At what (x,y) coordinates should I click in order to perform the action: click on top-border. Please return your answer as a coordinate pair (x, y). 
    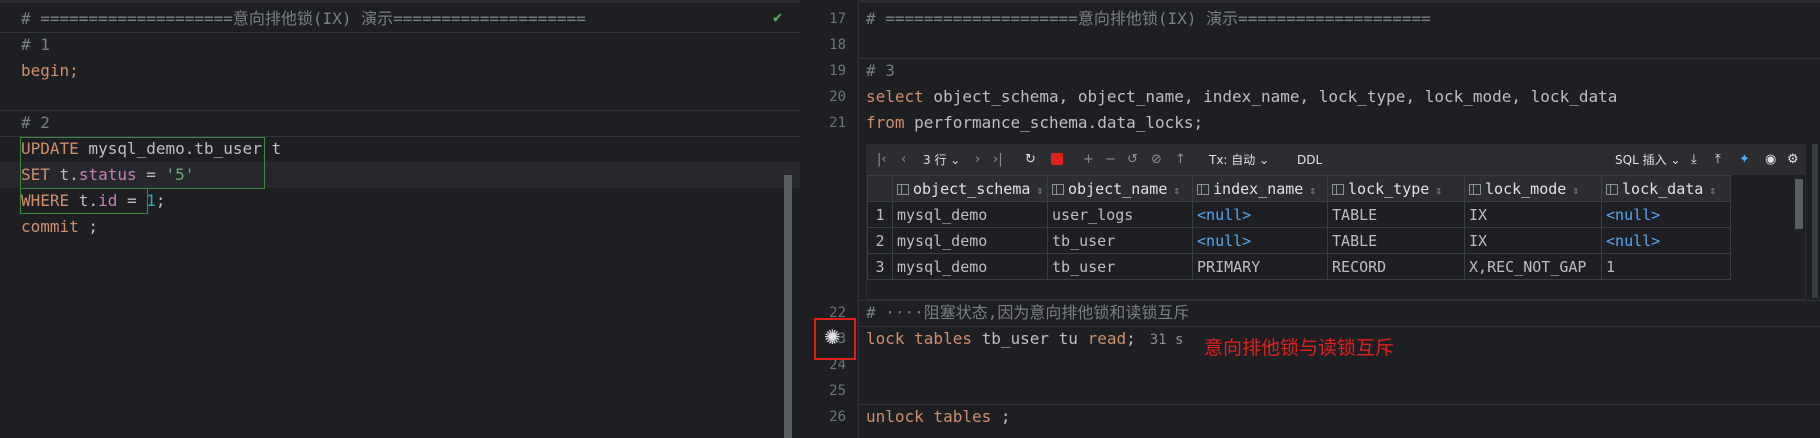
    Looking at the image, I should click on (400, 1).